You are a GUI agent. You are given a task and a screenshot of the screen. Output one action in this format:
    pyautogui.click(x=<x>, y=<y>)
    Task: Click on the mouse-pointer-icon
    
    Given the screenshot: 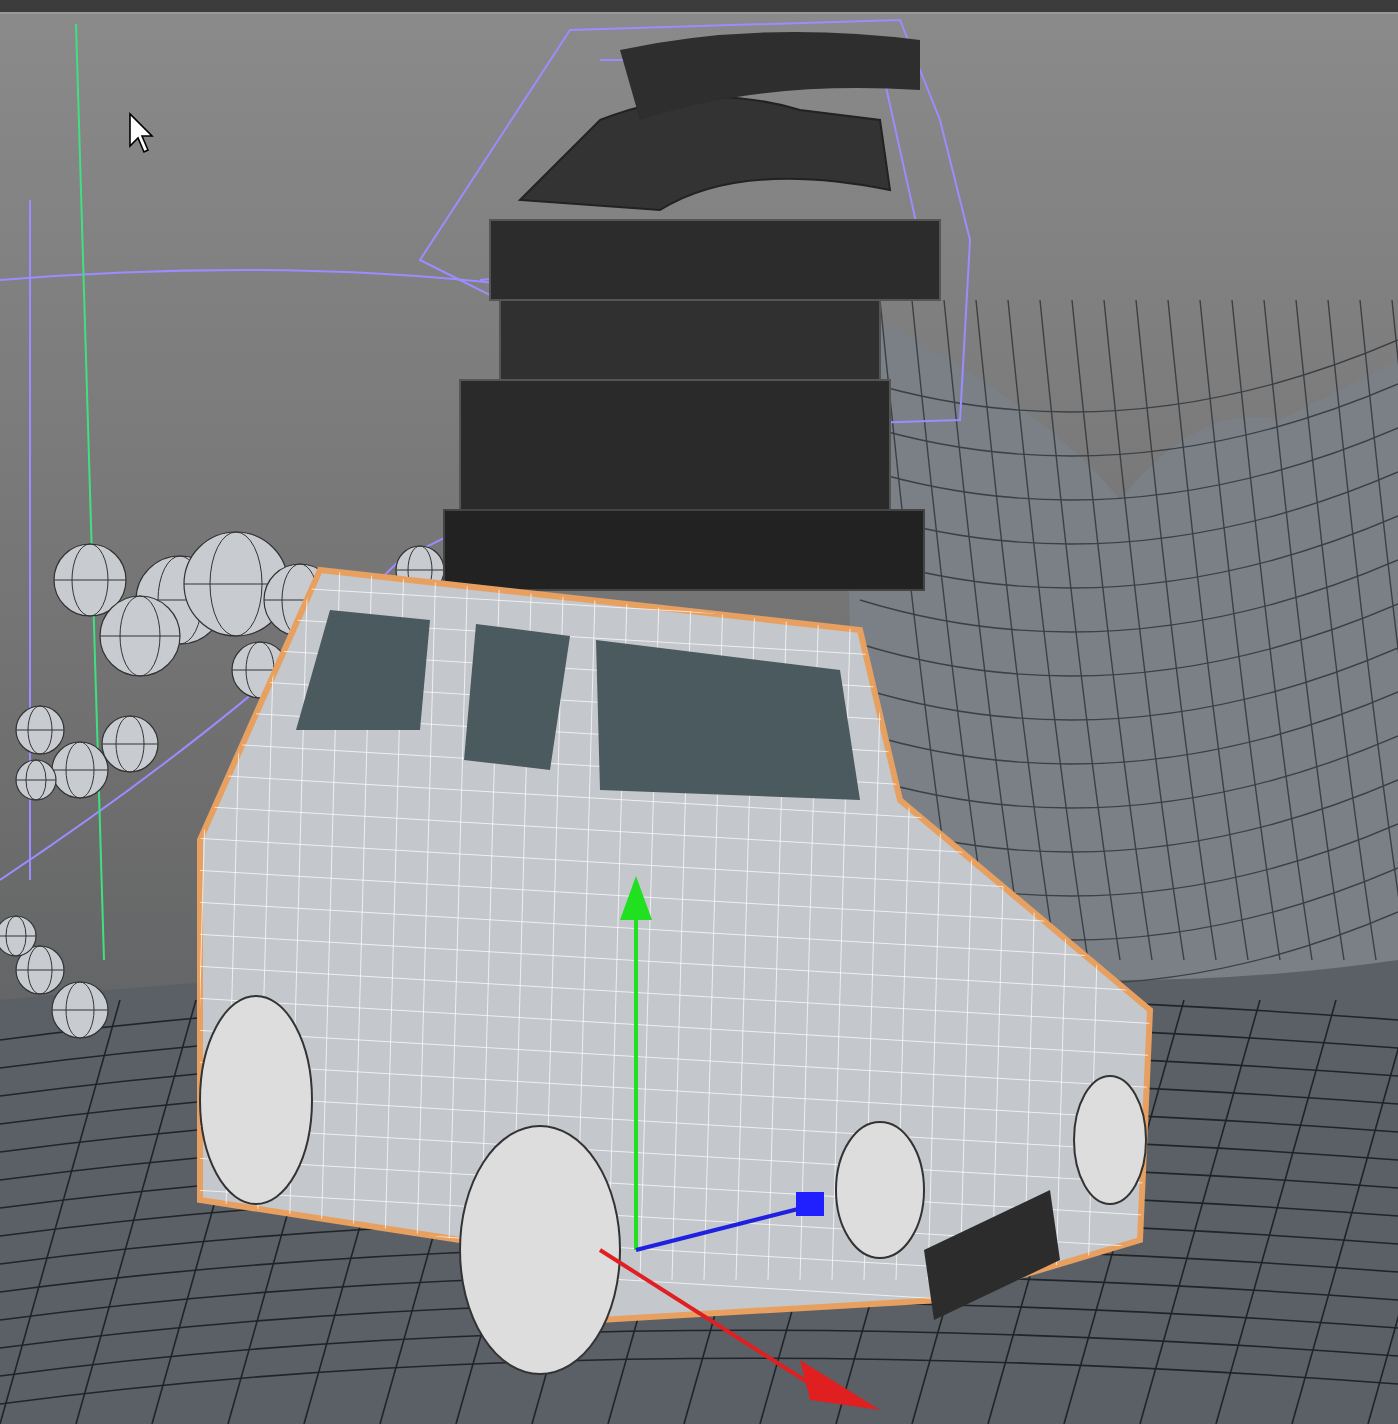 What is the action you would take?
    pyautogui.click(x=141, y=133)
    